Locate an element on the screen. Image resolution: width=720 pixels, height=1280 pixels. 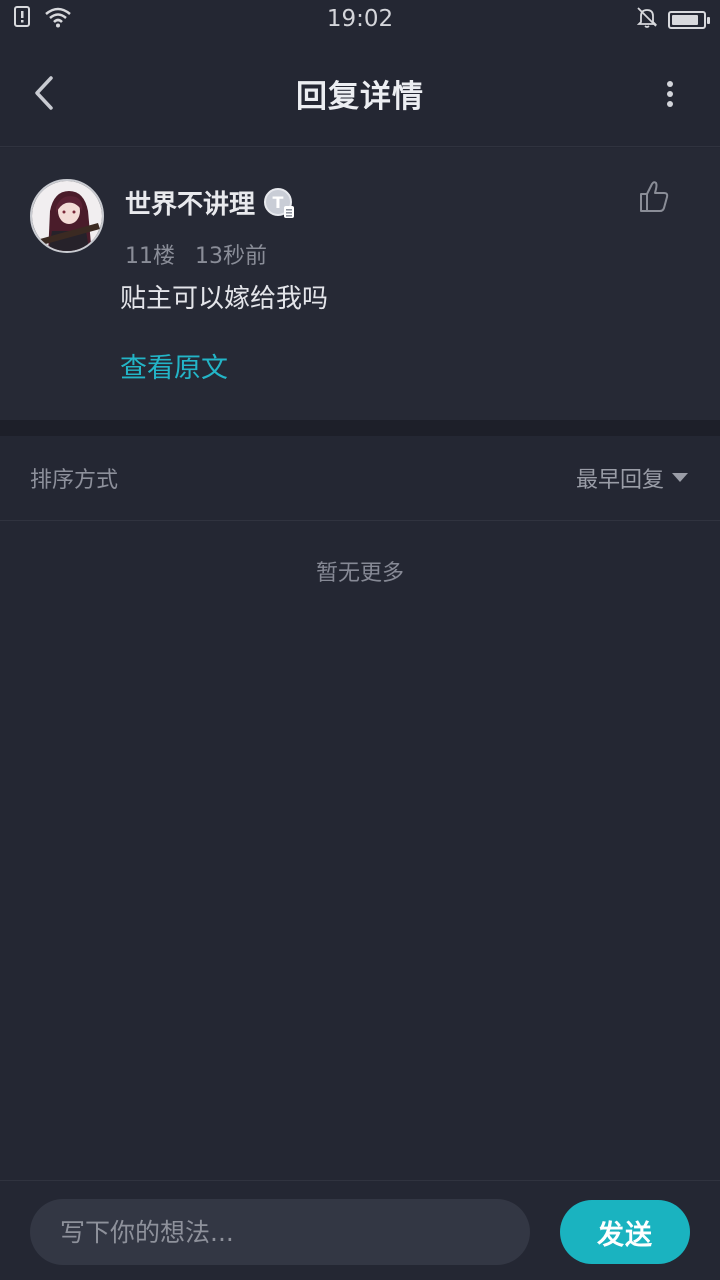
sort-label: 排序方式 is located at coordinates (74, 480).